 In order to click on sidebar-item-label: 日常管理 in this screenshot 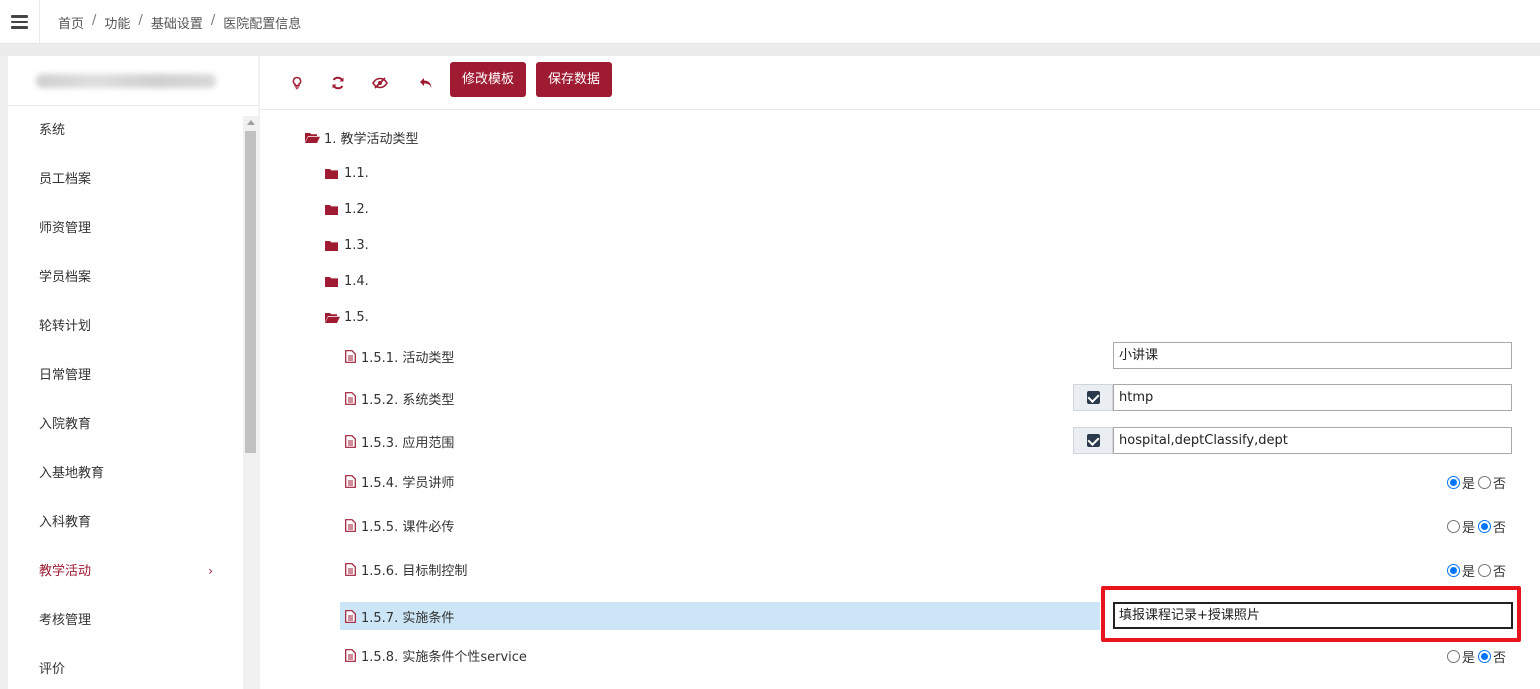, I will do `click(65, 375)`.